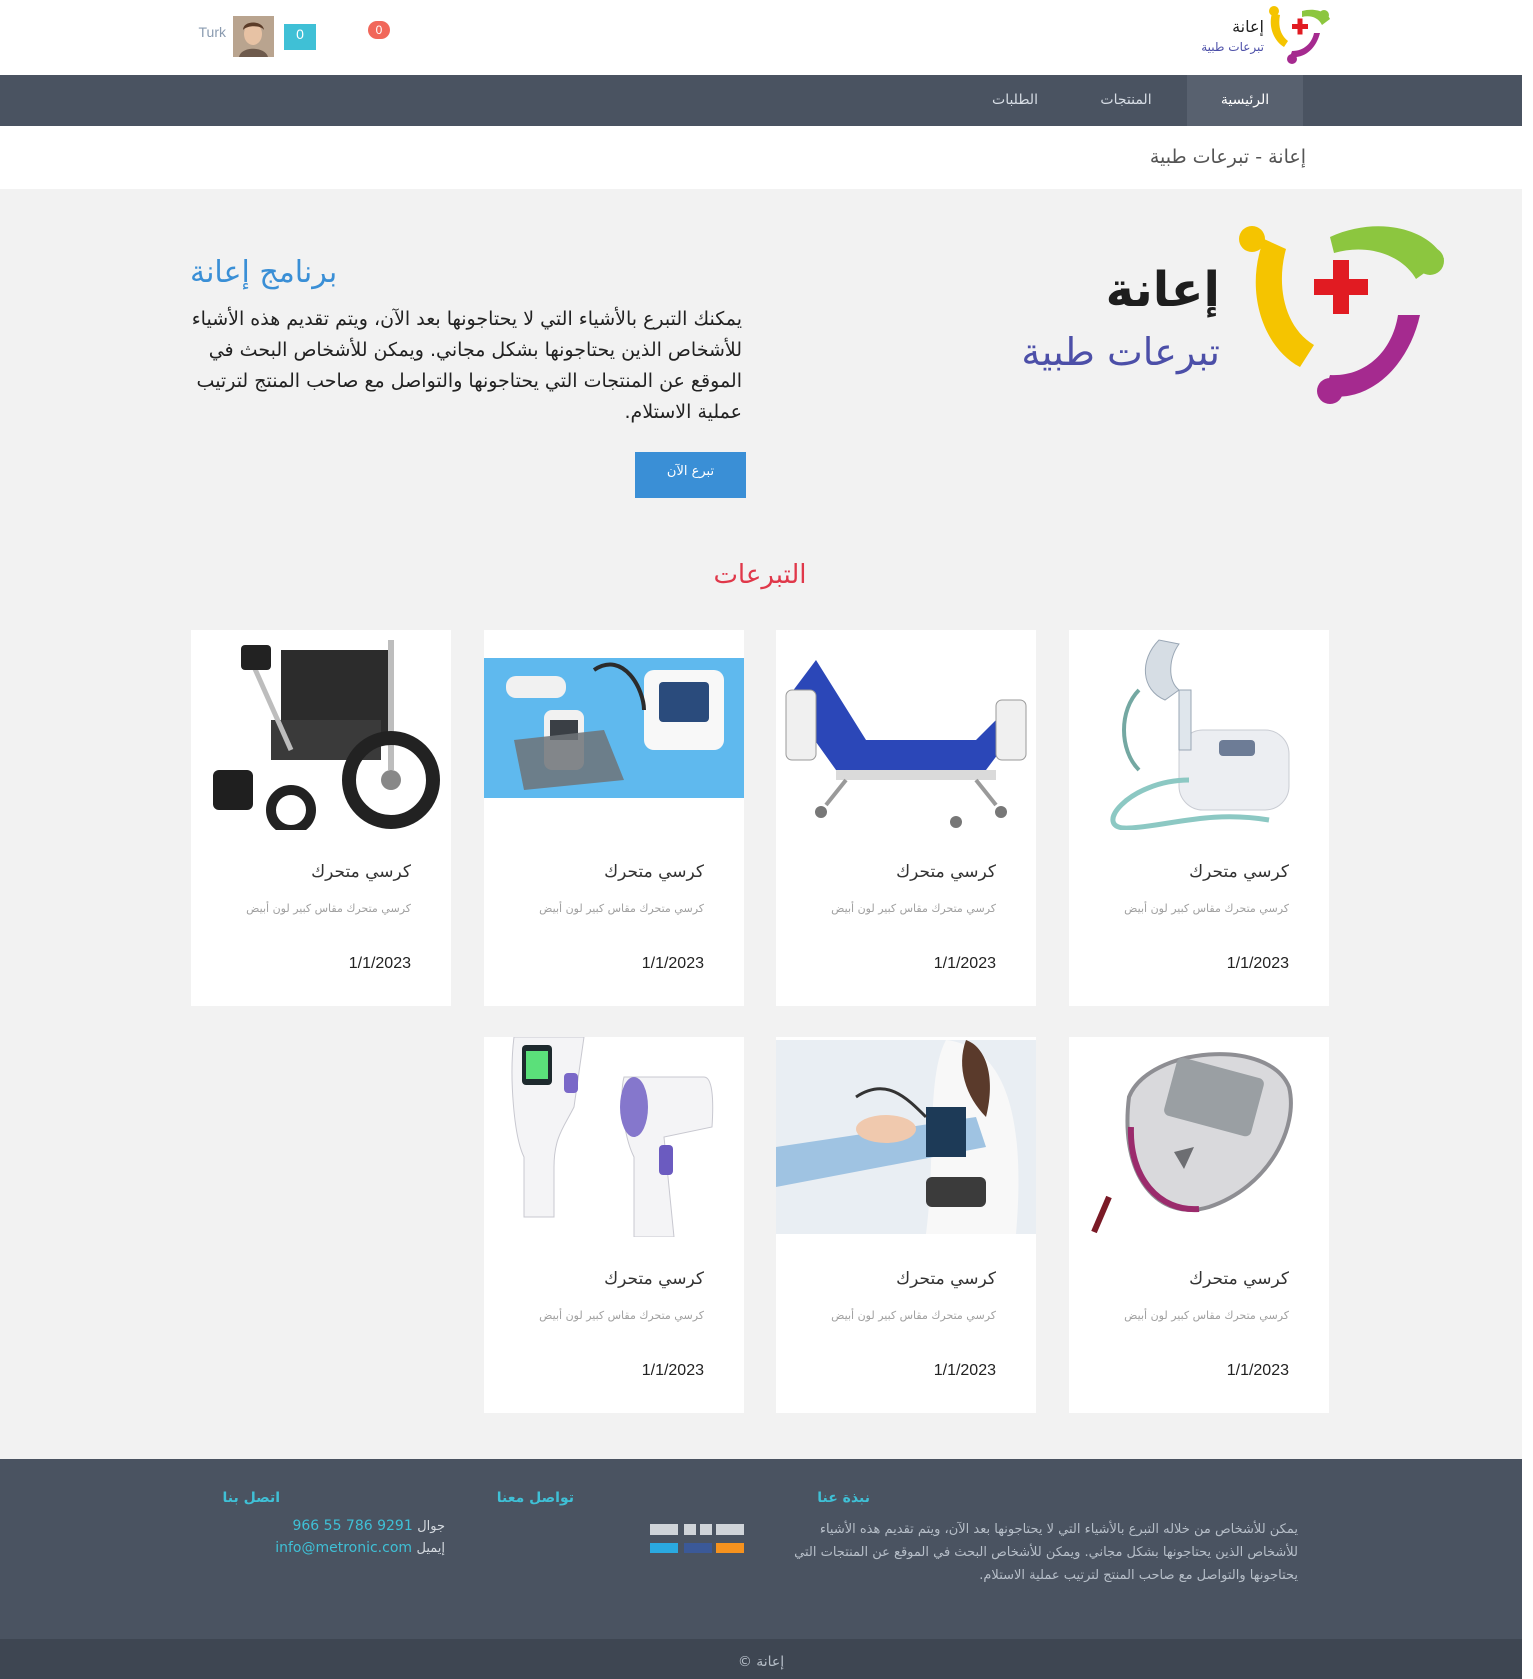 The width and height of the screenshot is (1533, 1679). What do you see at coordinates (690, 475) in the screenshot?
I see `donate-now-button: تبرع الآن` at bounding box center [690, 475].